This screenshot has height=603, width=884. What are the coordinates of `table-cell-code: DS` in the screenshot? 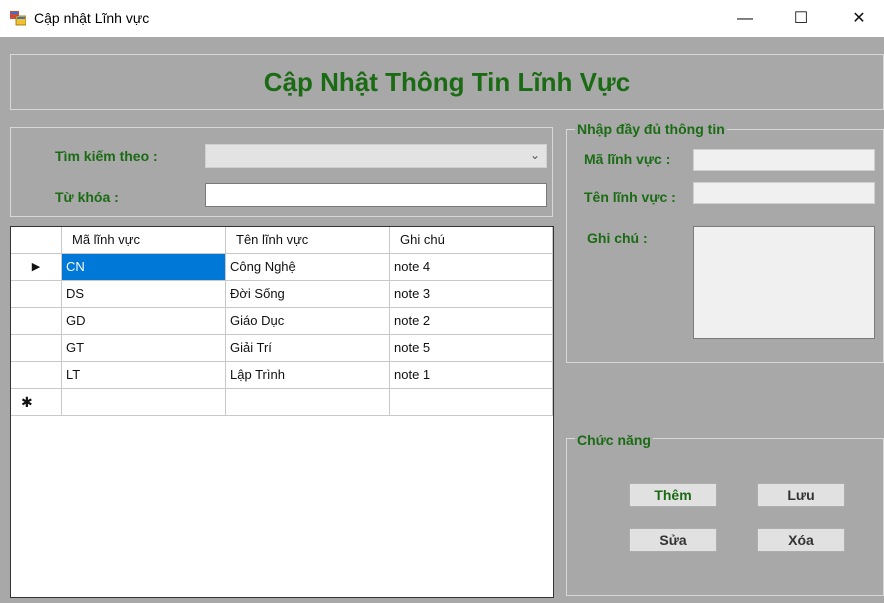 It's located at (144, 294).